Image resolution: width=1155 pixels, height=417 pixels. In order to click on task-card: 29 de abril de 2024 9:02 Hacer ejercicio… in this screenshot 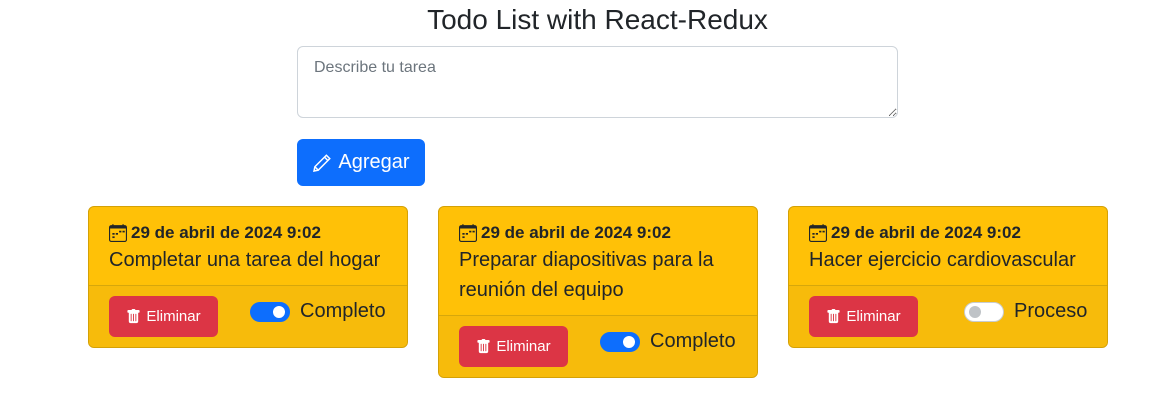, I will do `click(948, 277)`.